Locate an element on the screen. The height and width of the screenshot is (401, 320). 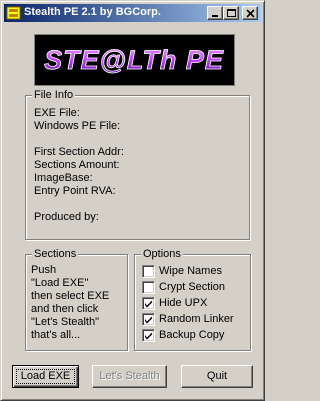
logo-text: STE@LTh PE is located at coordinates (134, 60).